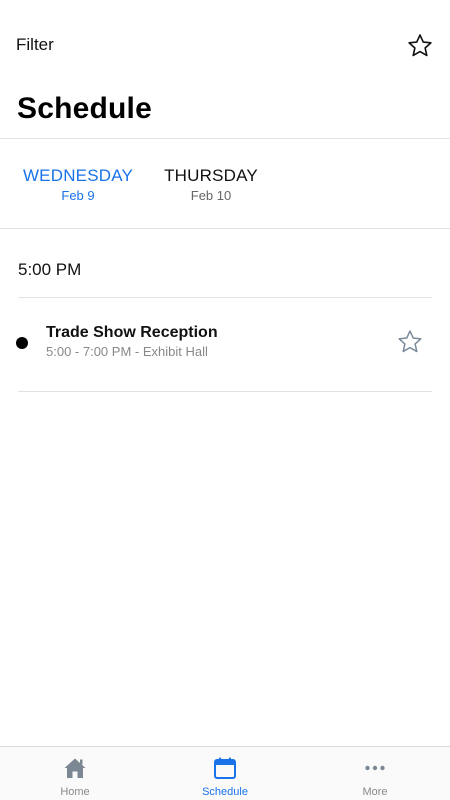 This screenshot has width=450, height=800. What do you see at coordinates (35, 45) in the screenshot?
I see `filter-button: Filter` at bounding box center [35, 45].